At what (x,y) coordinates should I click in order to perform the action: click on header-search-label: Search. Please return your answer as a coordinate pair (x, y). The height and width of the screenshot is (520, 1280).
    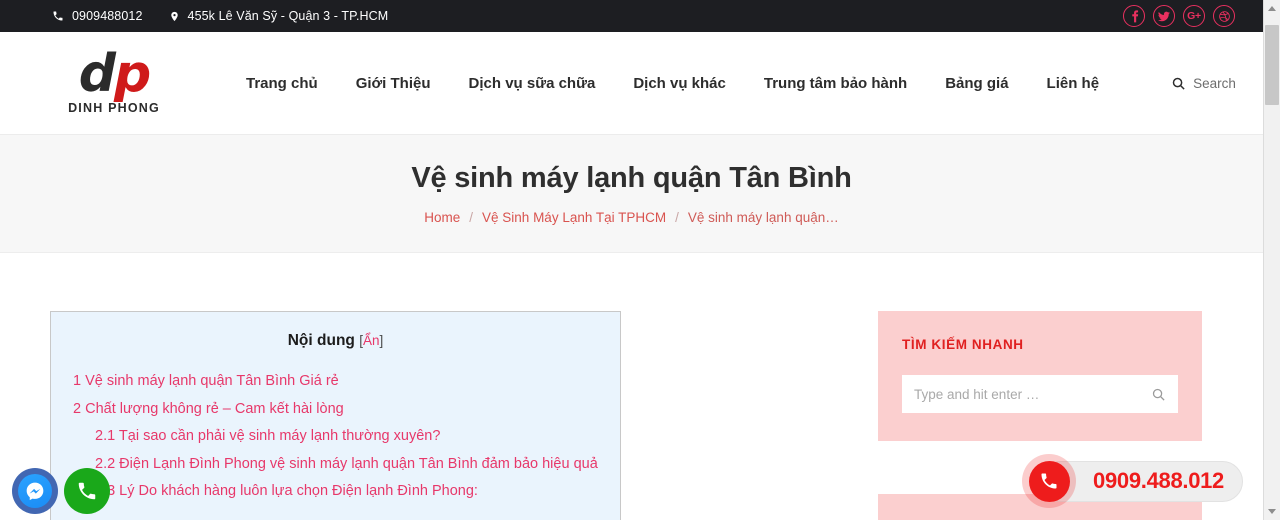
    Looking at the image, I should click on (1214, 83).